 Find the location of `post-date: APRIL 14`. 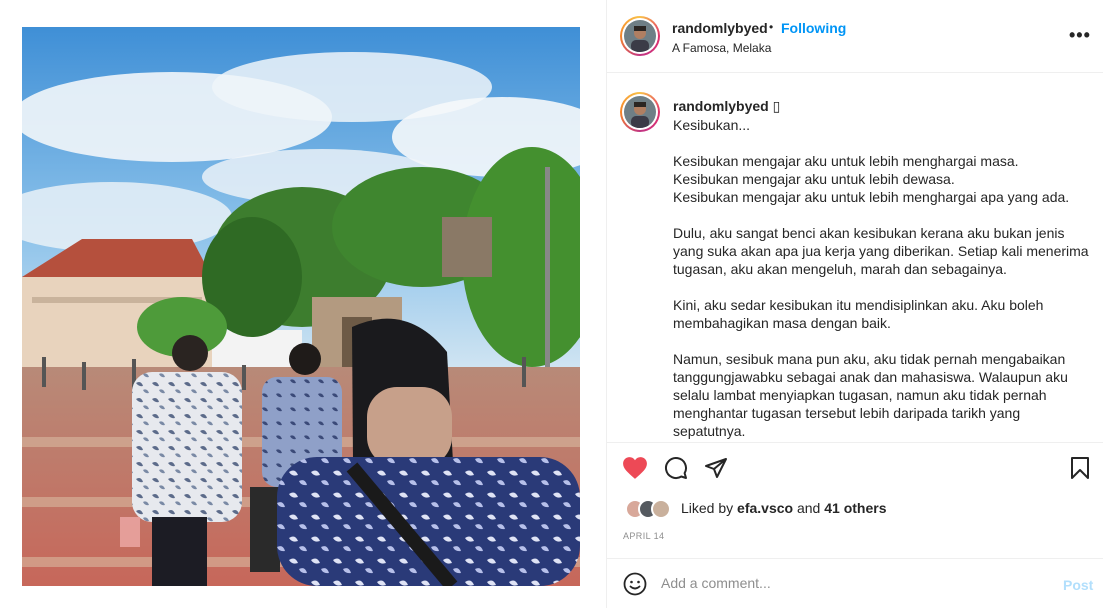

post-date: APRIL 14 is located at coordinates (643, 536).